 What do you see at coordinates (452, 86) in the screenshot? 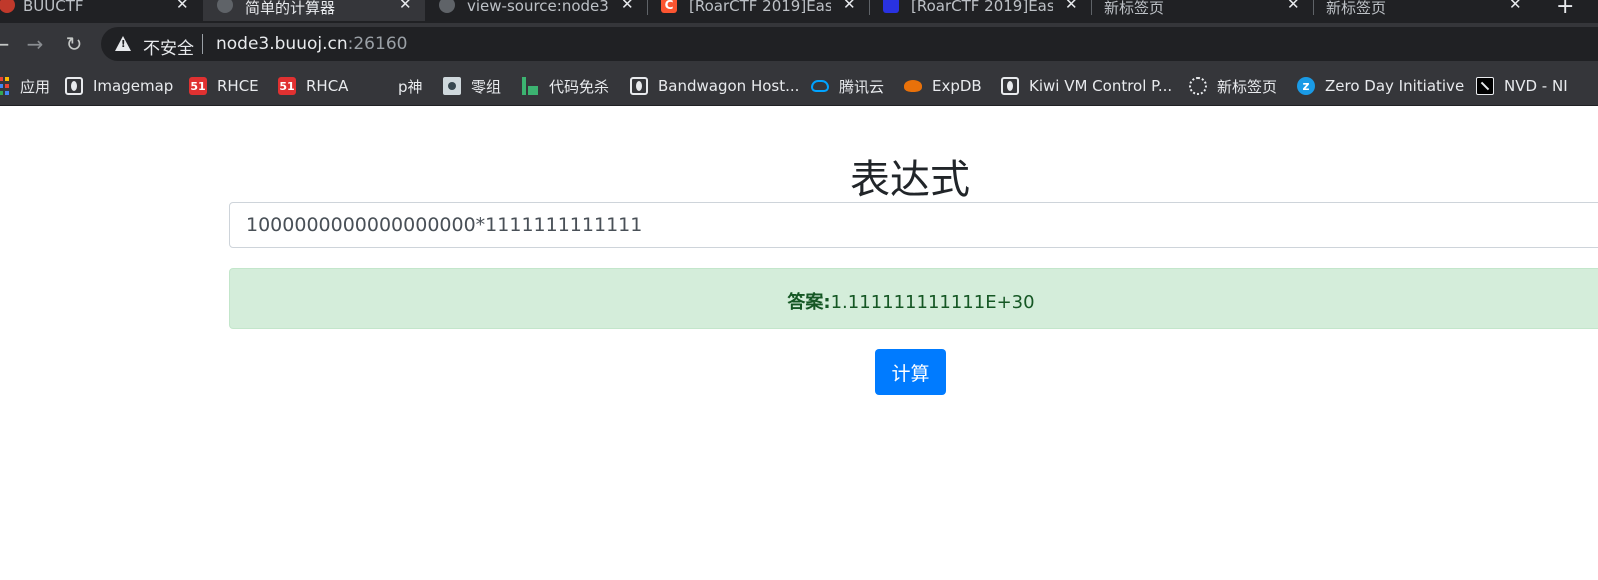
I see `wiki-icon` at bounding box center [452, 86].